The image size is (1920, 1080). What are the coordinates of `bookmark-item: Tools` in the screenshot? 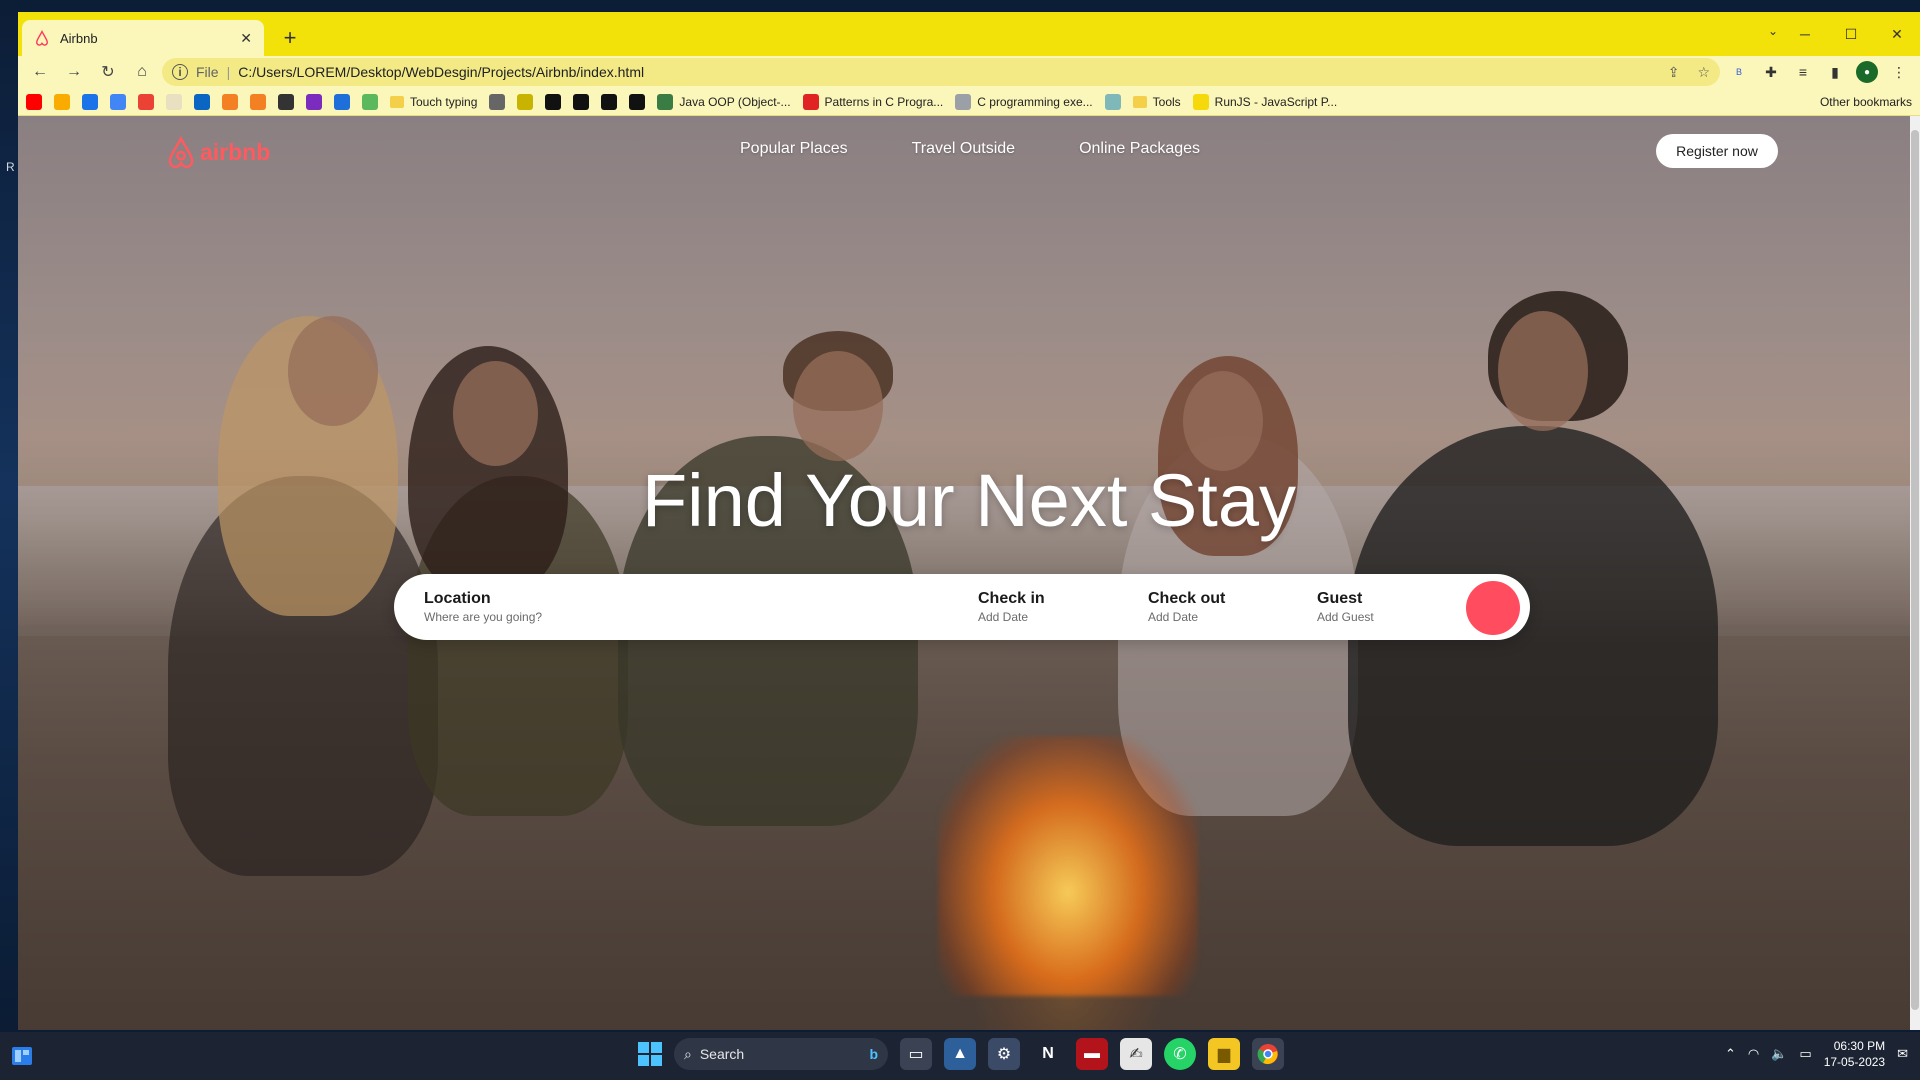 It's located at (1156, 102).